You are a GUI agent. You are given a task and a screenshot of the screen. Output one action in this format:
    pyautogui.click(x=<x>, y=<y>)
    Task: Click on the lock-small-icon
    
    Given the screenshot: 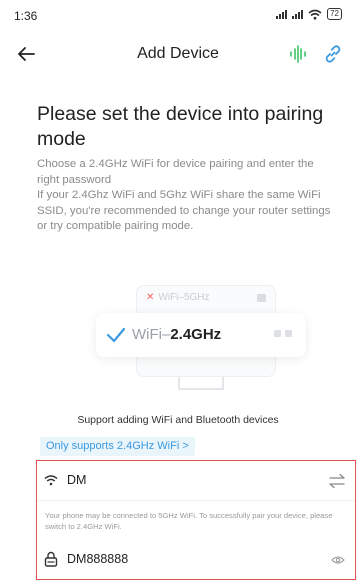 What is the action you would take?
    pyautogui.click(x=261, y=298)
    